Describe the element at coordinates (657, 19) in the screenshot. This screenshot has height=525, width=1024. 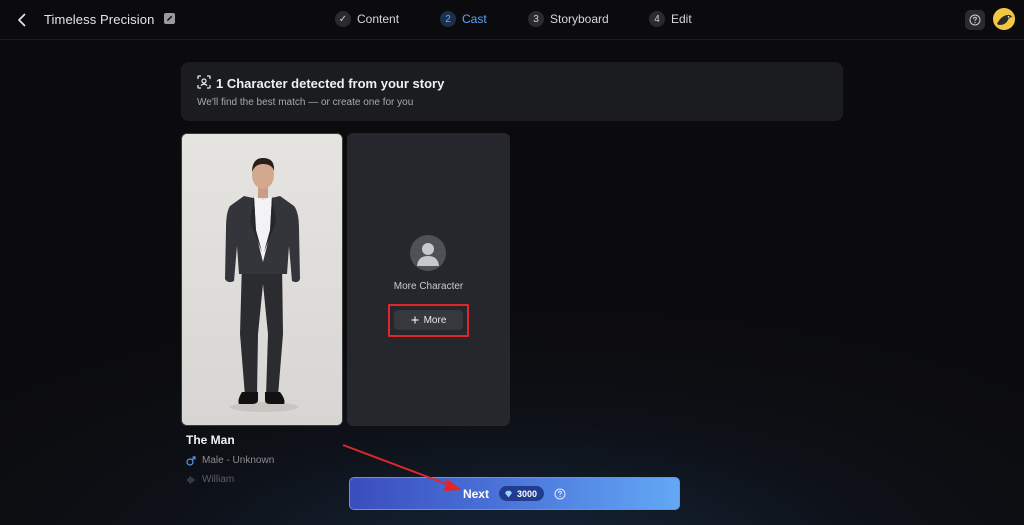
I see `step-number: 4` at that location.